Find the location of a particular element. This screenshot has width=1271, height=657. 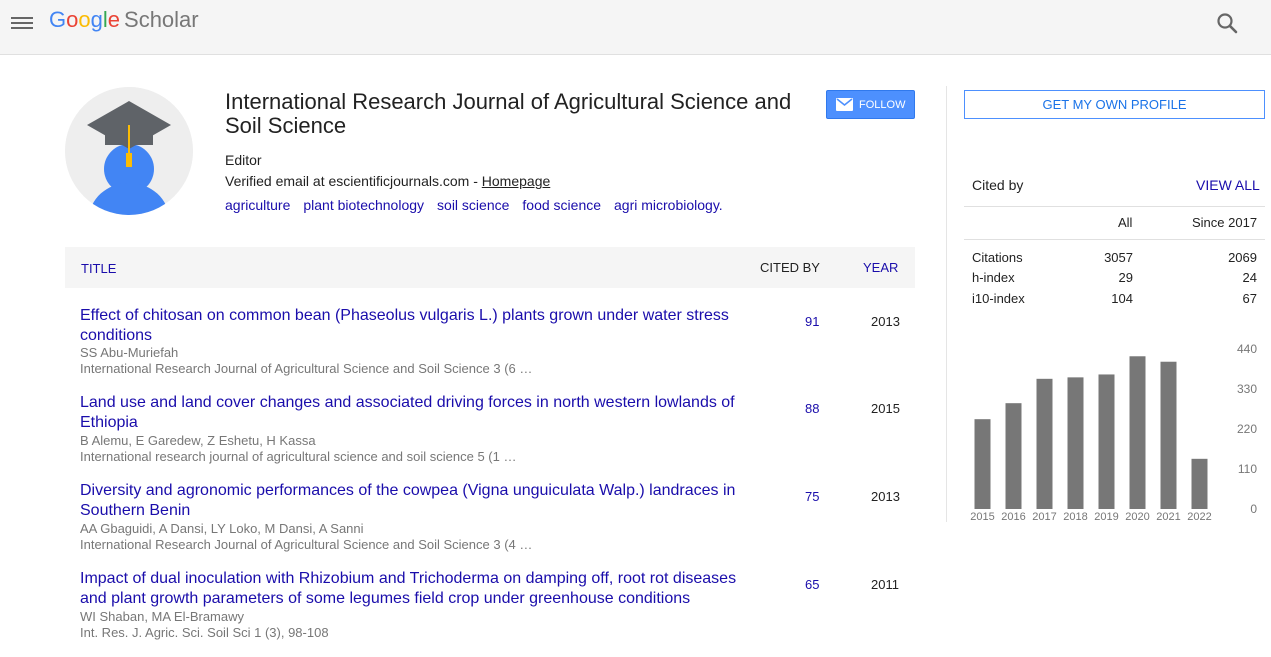

article-authors: B Alemu, E Garedew, Z Eshetu, H Kassa is located at coordinates (198, 440).